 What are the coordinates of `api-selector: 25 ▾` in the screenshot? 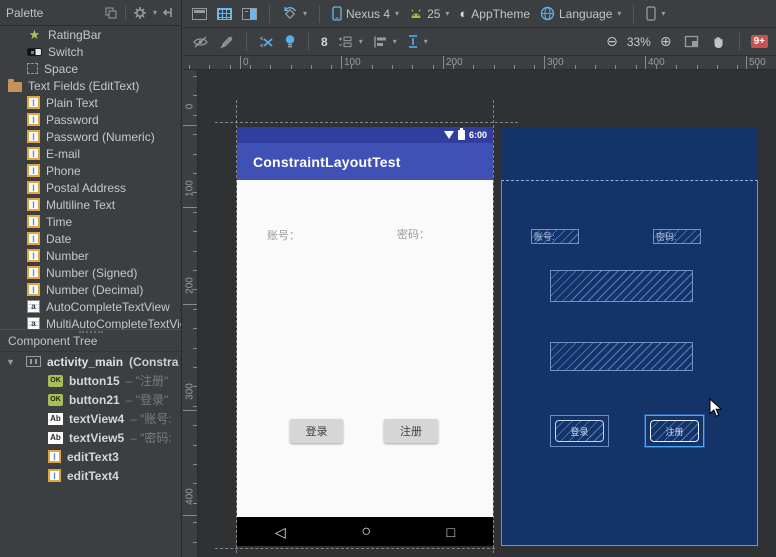 It's located at (429, 14).